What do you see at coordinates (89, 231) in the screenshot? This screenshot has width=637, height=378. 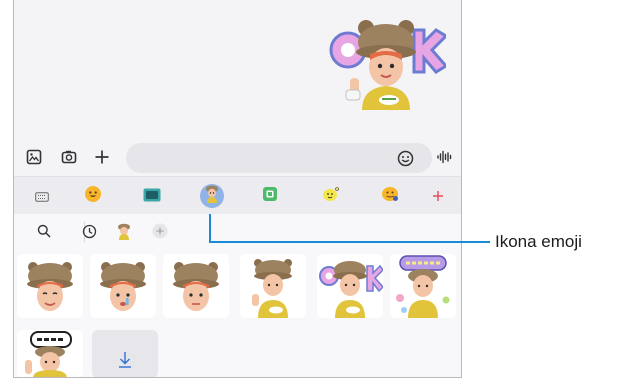 I see `recent-clock-icon` at bounding box center [89, 231].